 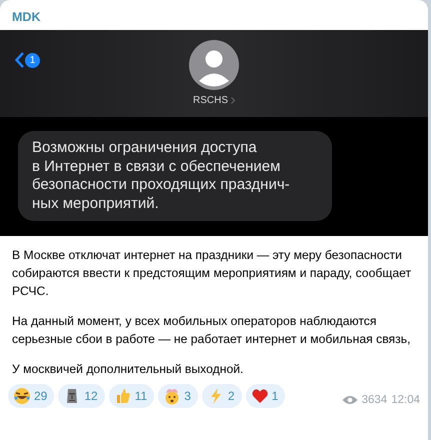 What do you see at coordinates (19, 60) in the screenshot?
I see `back-icon` at bounding box center [19, 60].